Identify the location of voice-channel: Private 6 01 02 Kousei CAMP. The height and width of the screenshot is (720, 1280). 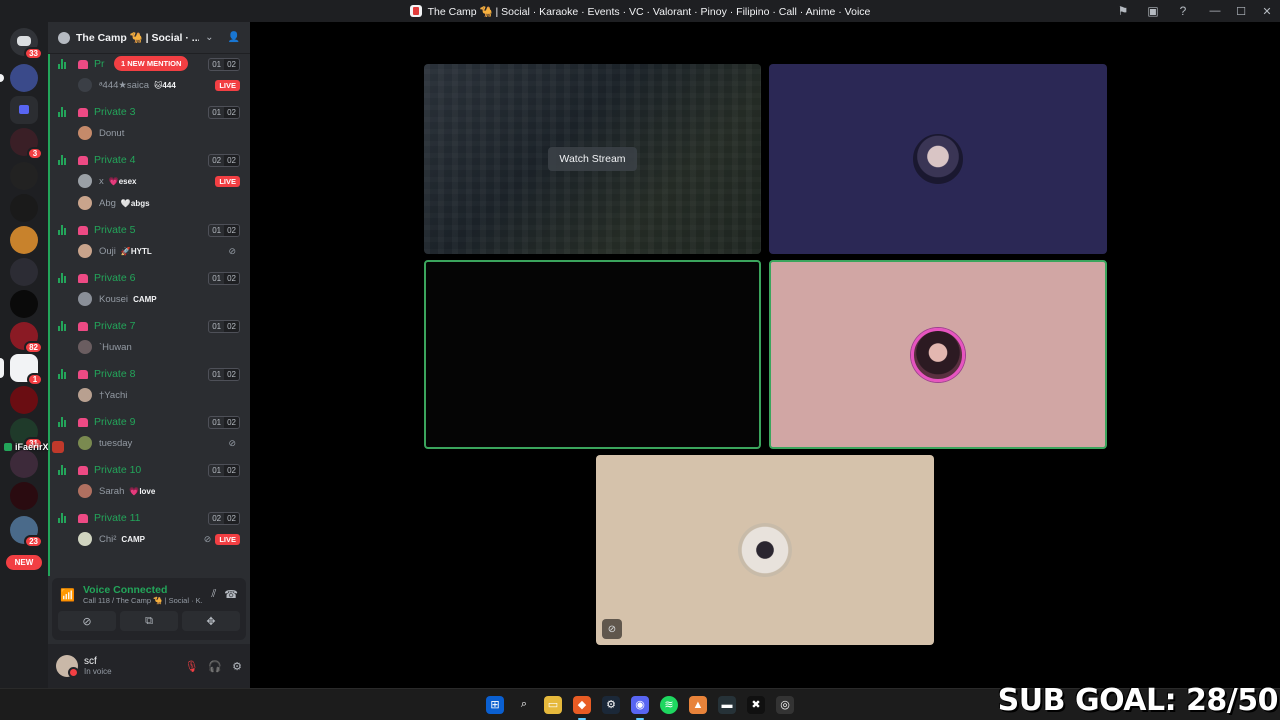
(149, 289).